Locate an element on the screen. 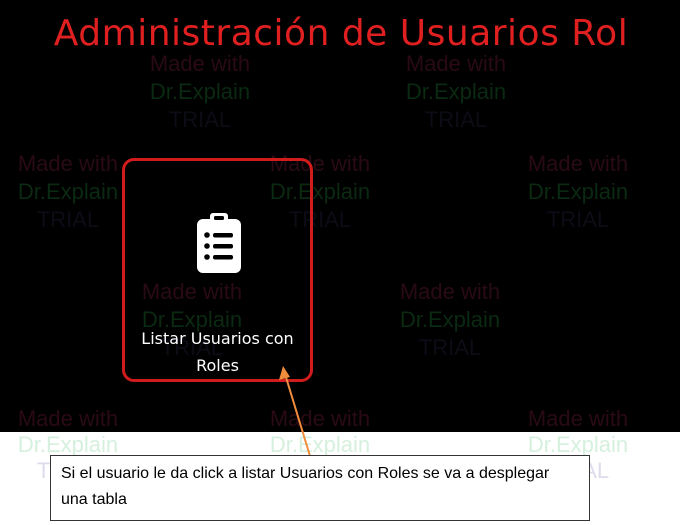  clipboard-list-icon is located at coordinates (219, 243).